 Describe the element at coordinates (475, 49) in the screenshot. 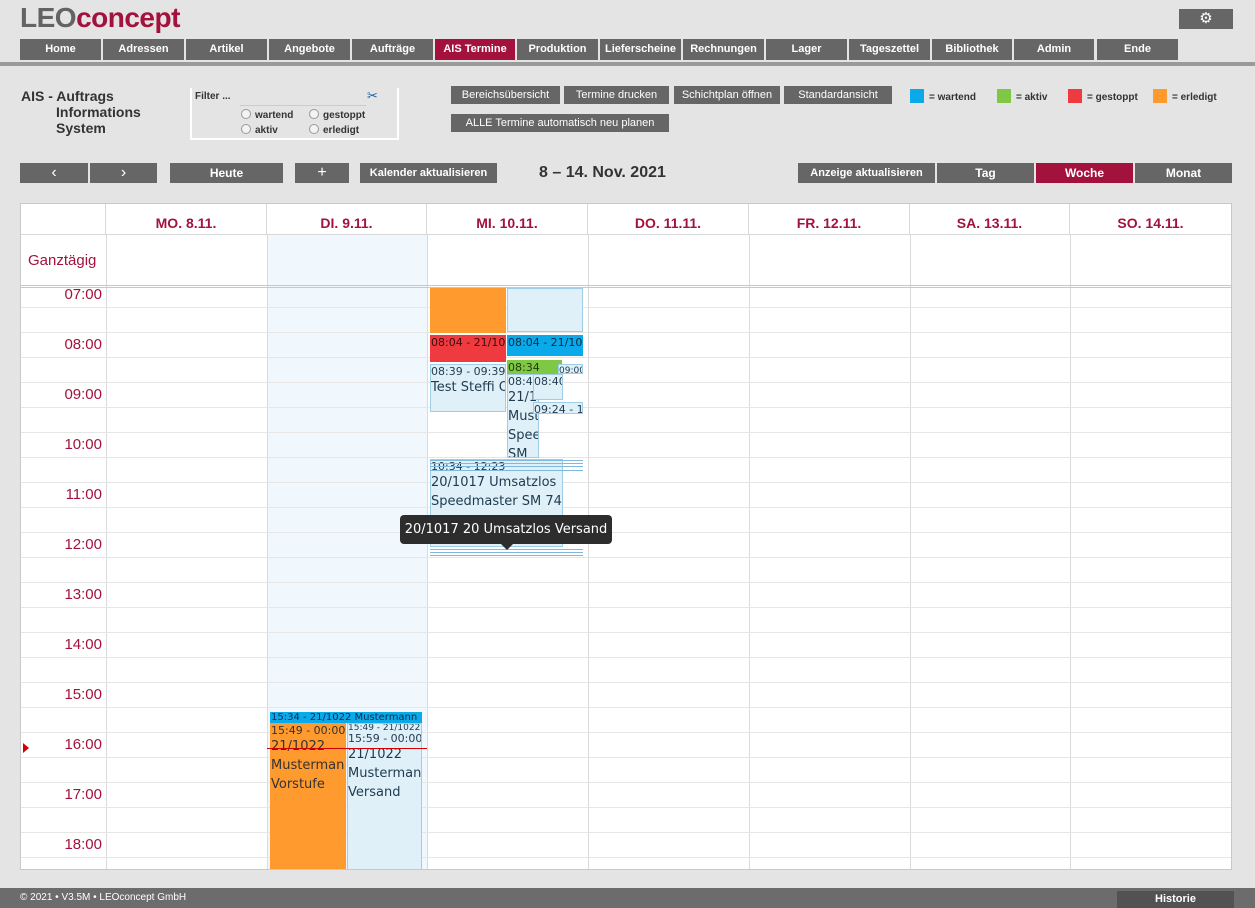

I see `nav-ais-termine: AIS Termine` at that location.